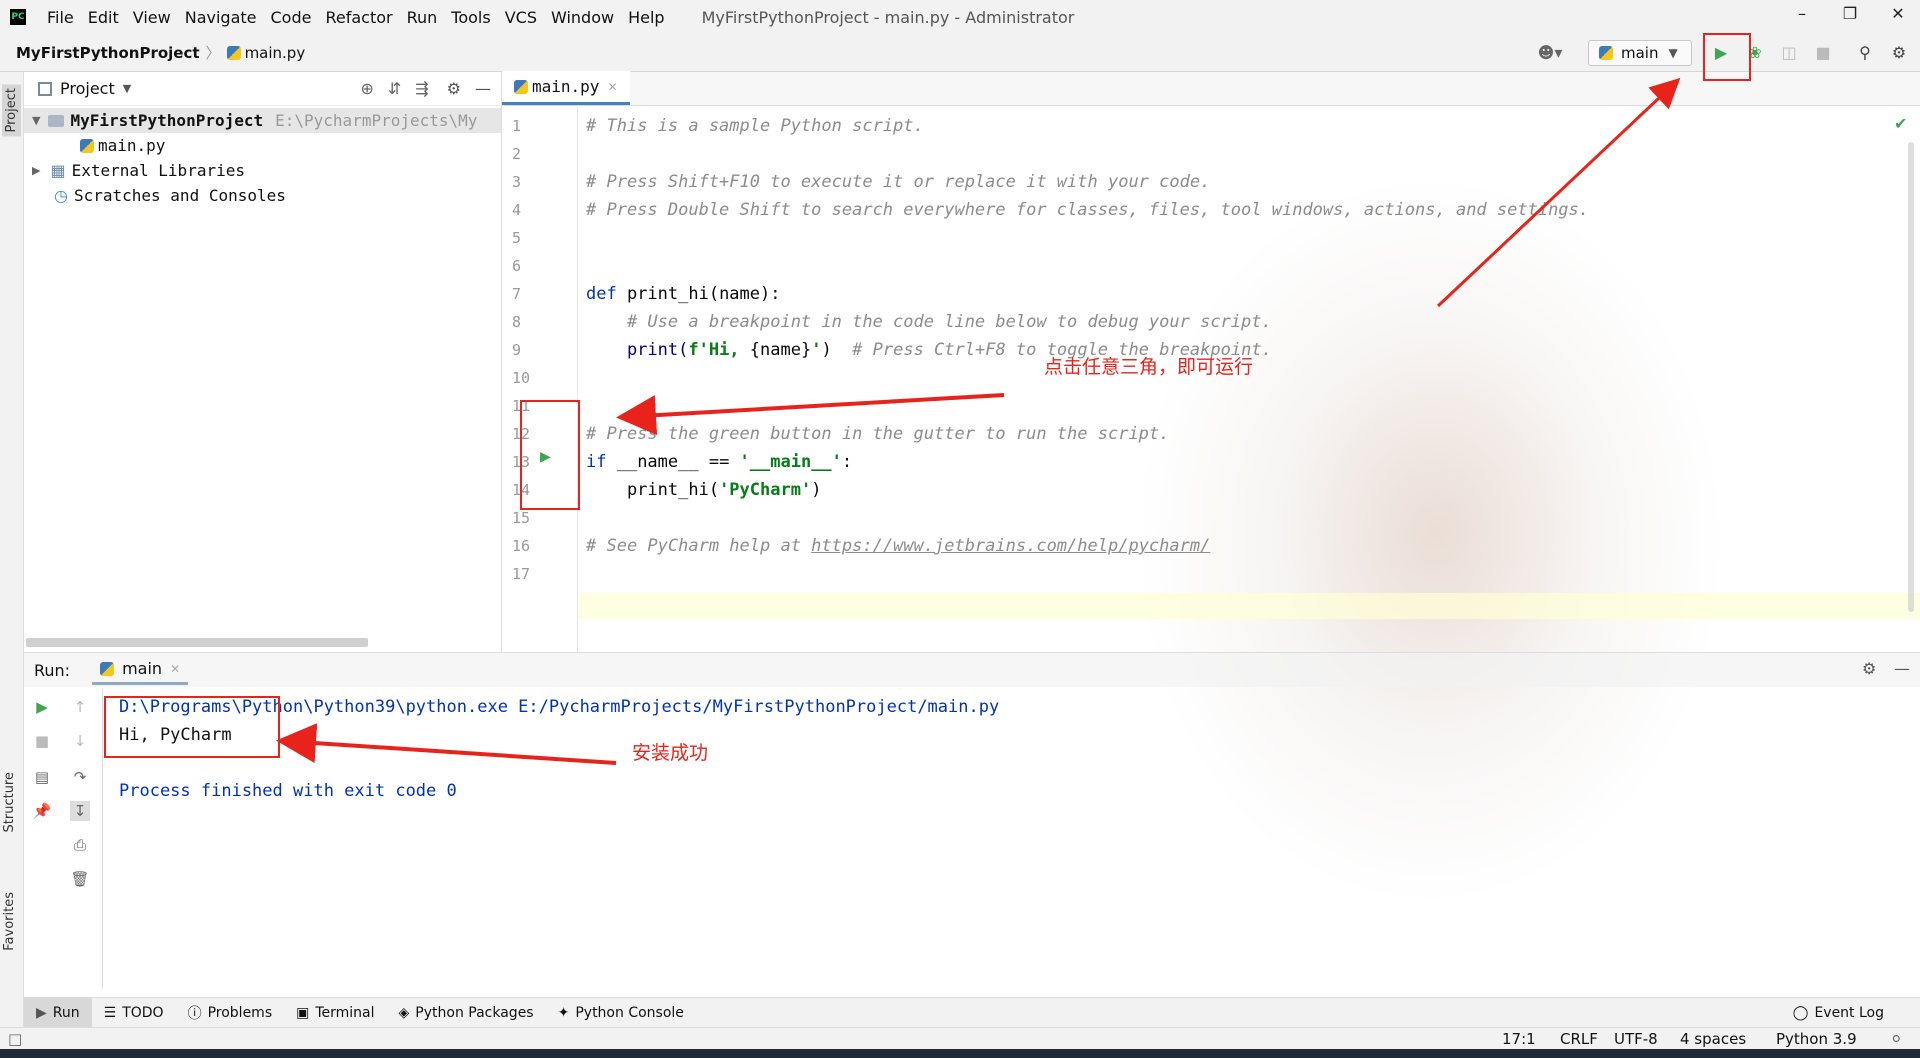 This screenshot has height=1058, width=1920. I want to click on code-comment: # This is a sample Python script., so click(755, 126).